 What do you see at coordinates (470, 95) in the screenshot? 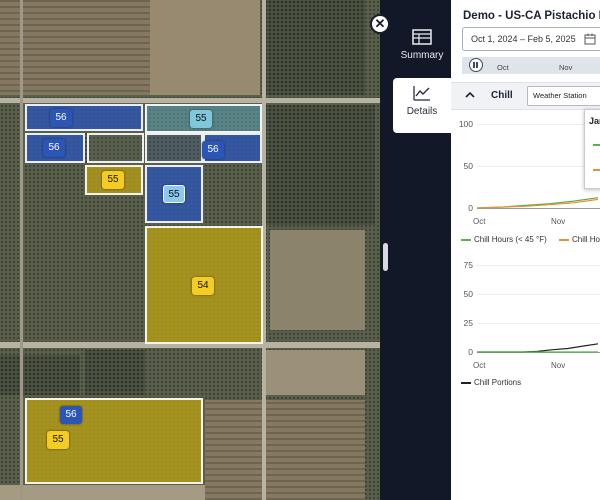
I see `chevron-up-icon` at bounding box center [470, 95].